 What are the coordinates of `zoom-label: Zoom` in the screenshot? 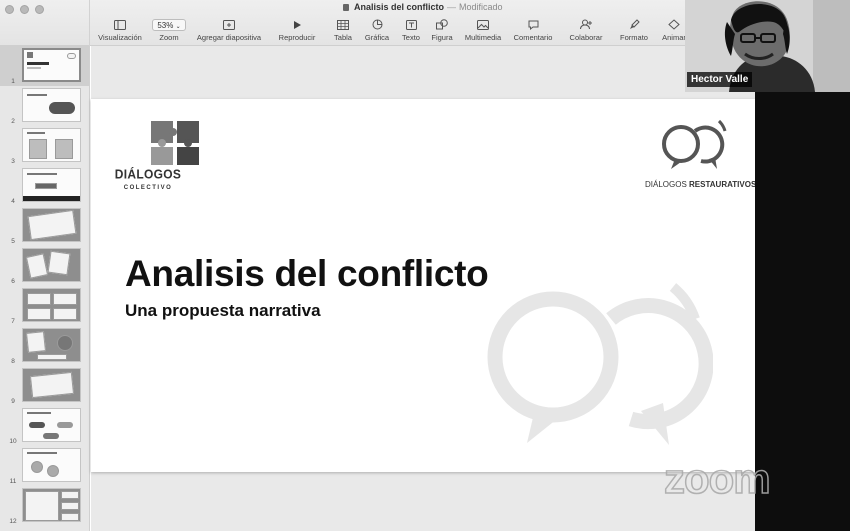 It's located at (169, 37).